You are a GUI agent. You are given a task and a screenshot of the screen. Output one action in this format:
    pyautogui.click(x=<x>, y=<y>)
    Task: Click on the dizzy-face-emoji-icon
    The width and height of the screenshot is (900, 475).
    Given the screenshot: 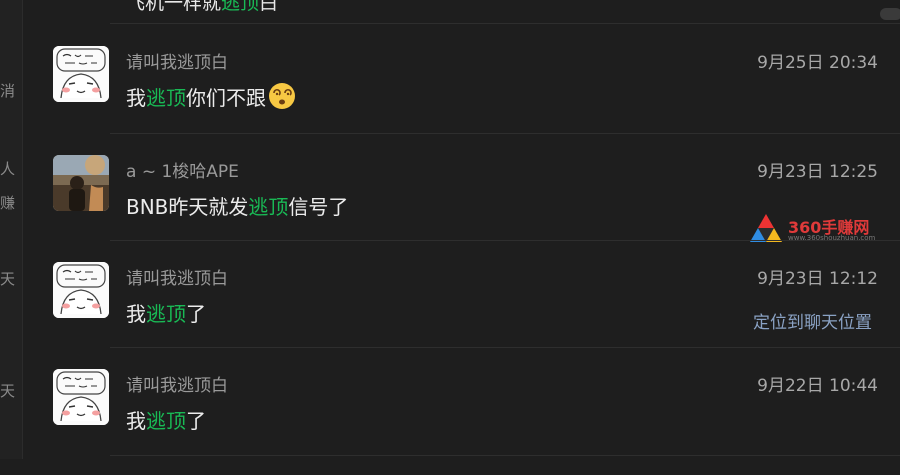 What is the action you would take?
    pyautogui.click(x=282, y=98)
    